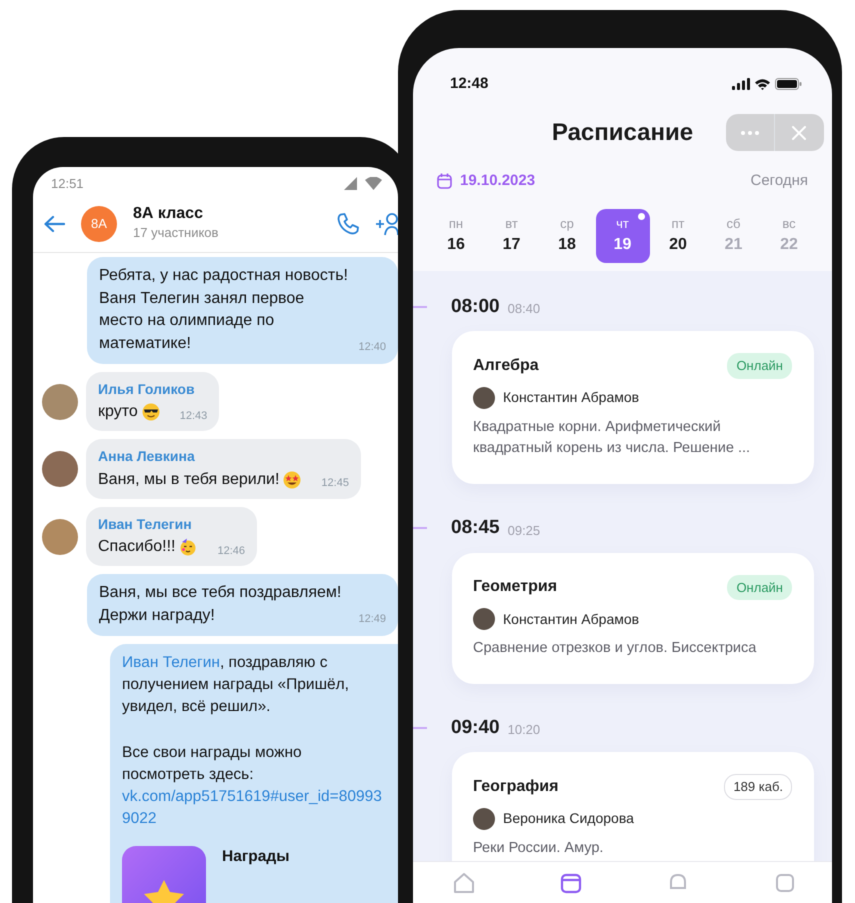  Describe the element at coordinates (372, 348) in the screenshot. I see `message-time: 12:40` at that location.